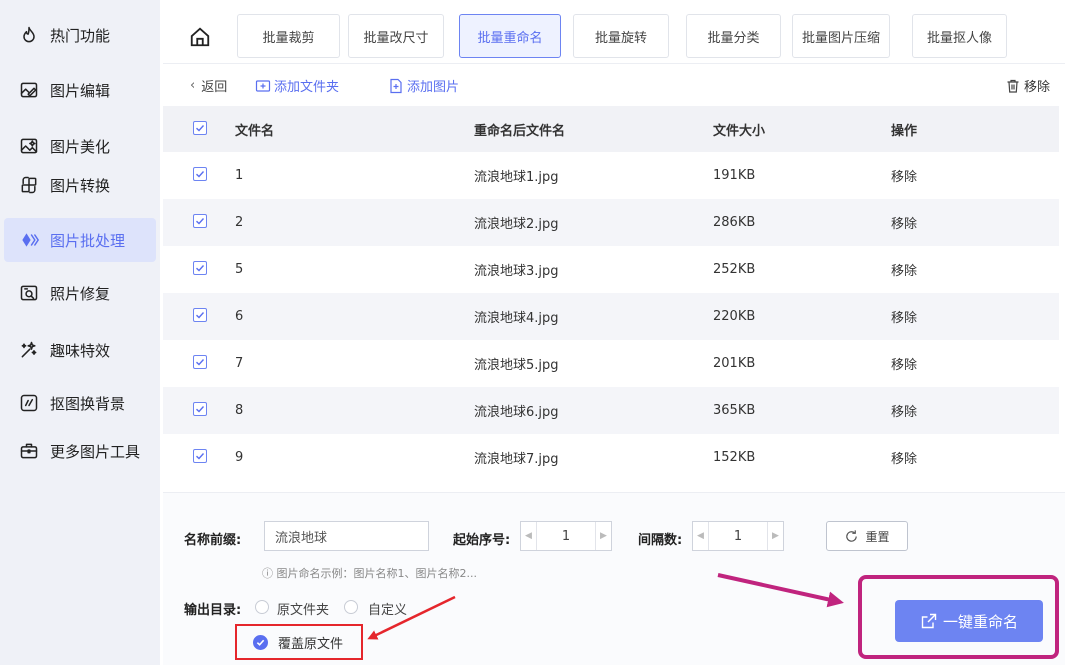  Describe the element at coordinates (239, 316) in the screenshot. I see `file-name: 6` at that location.